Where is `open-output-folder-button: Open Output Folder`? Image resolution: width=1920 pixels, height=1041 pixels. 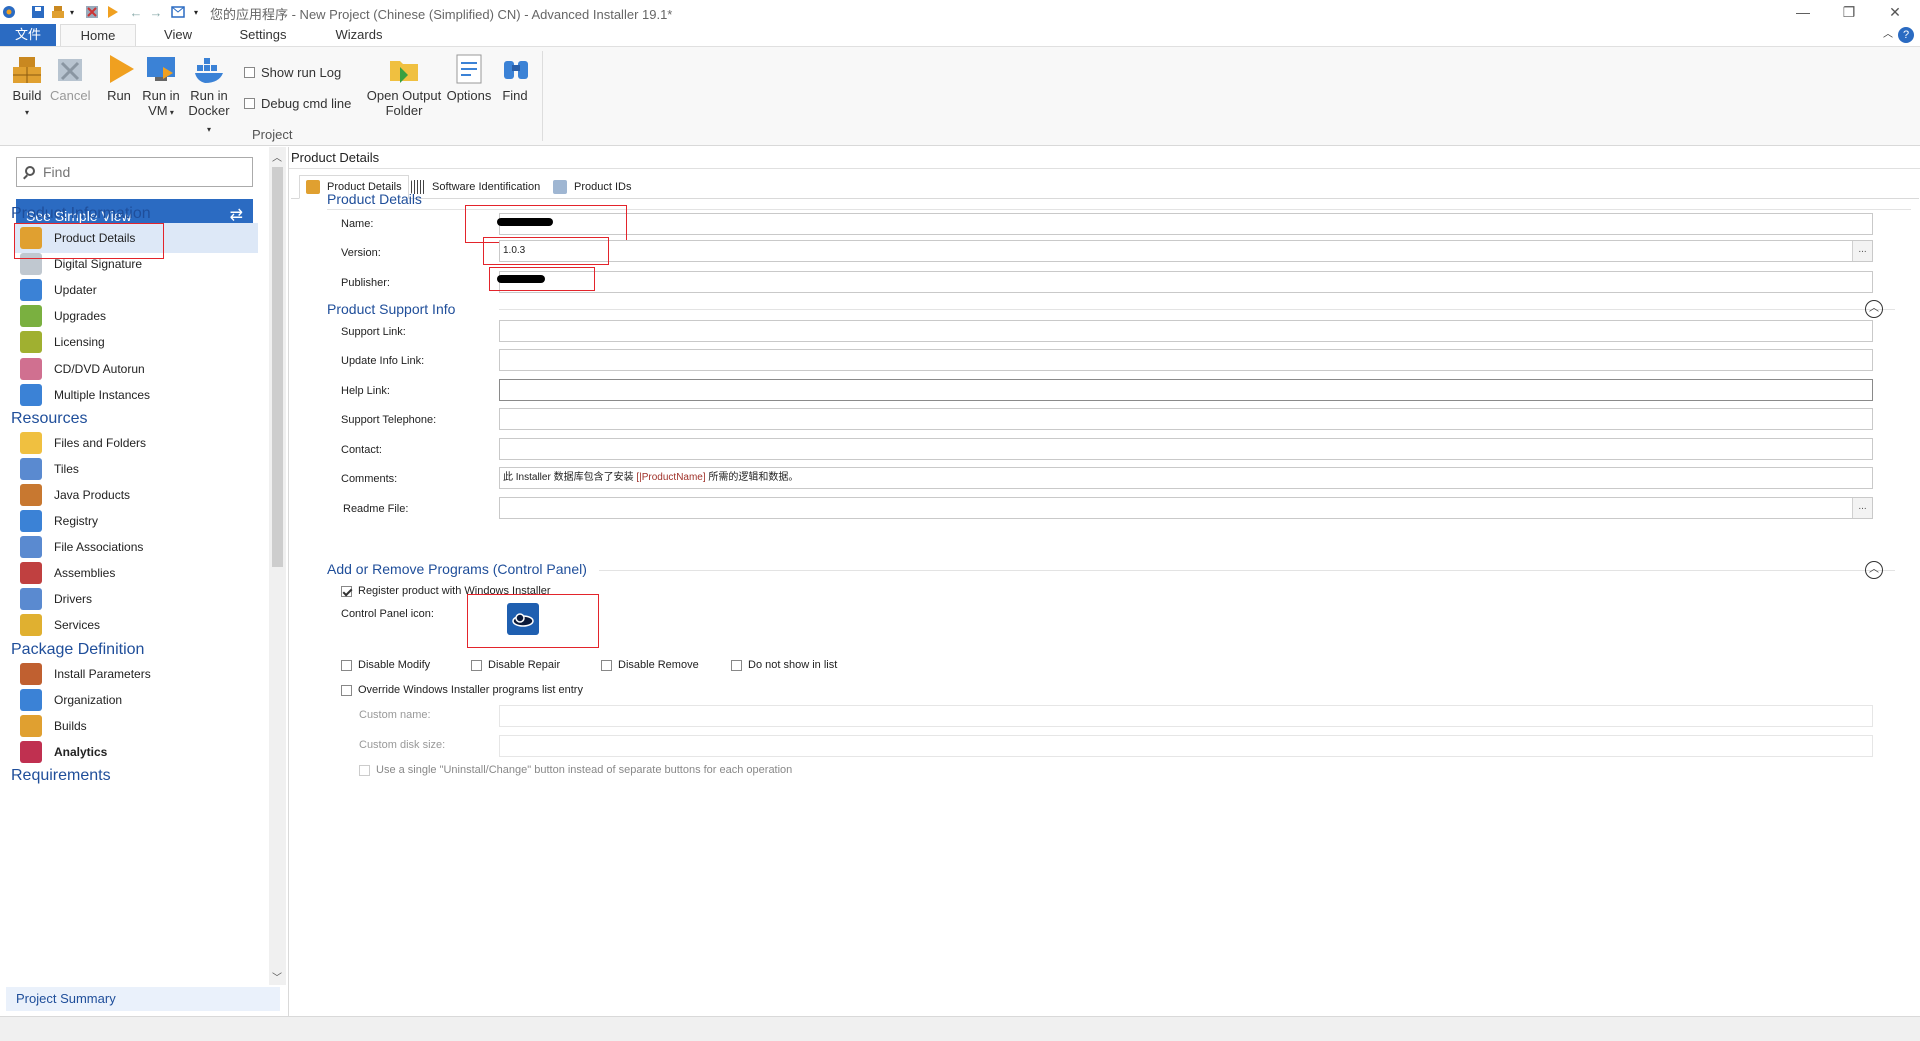
open-output-folder-button: Open Output Folder is located at coordinates (404, 85).